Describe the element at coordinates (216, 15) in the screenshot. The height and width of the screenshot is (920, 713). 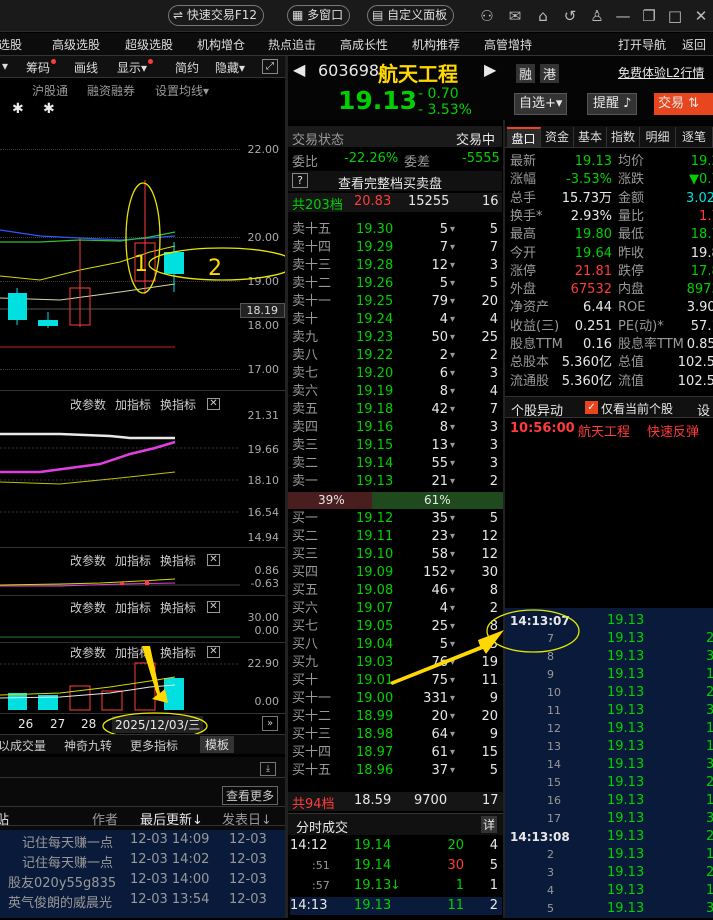
I see `quick-trade-button: ⇌ 快速交易F12` at that location.